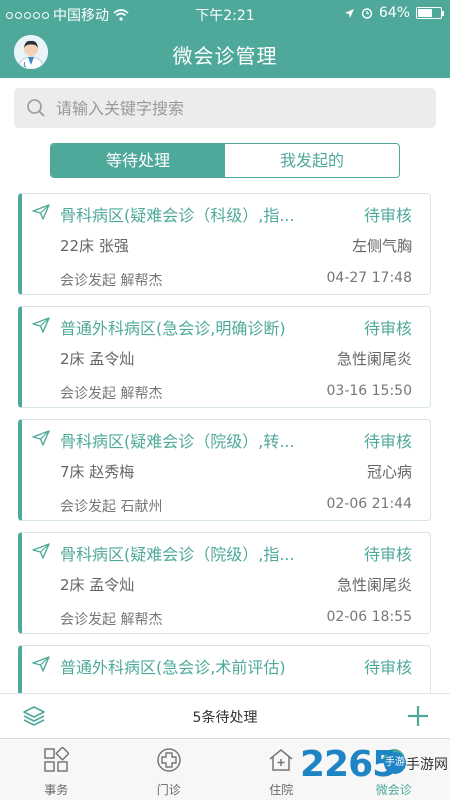  What do you see at coordinates (111, 507) in the screenshot?
I see `initiator: 会诊发起 石献州` at bounding box center [111, 507].